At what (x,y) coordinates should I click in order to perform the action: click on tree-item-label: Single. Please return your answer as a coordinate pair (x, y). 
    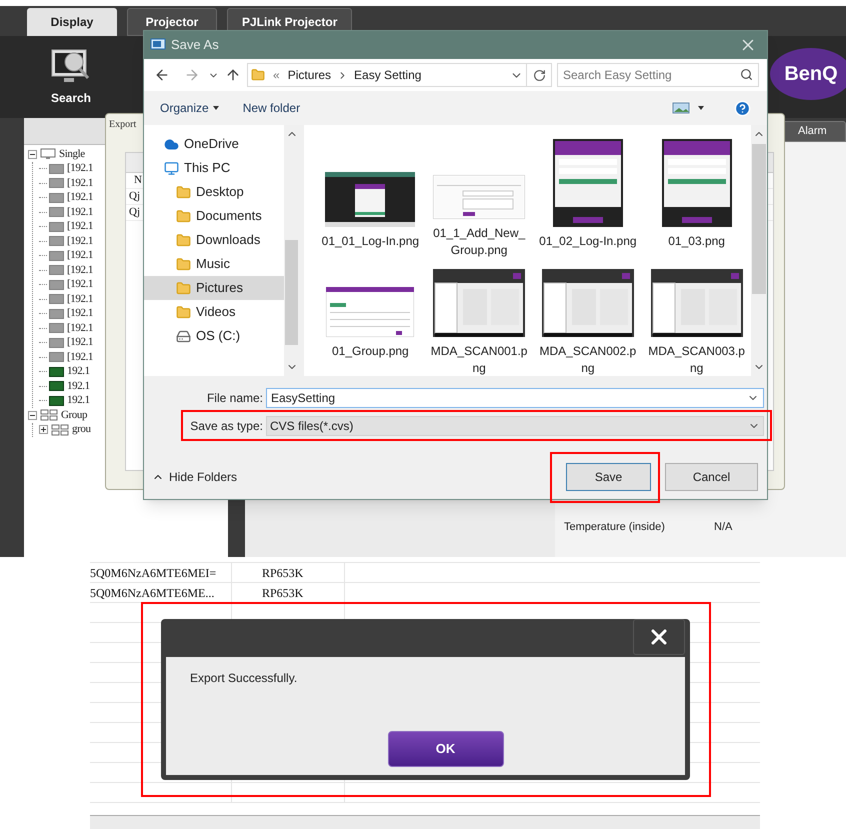
    Looking at the image, I should click on (72, 154).